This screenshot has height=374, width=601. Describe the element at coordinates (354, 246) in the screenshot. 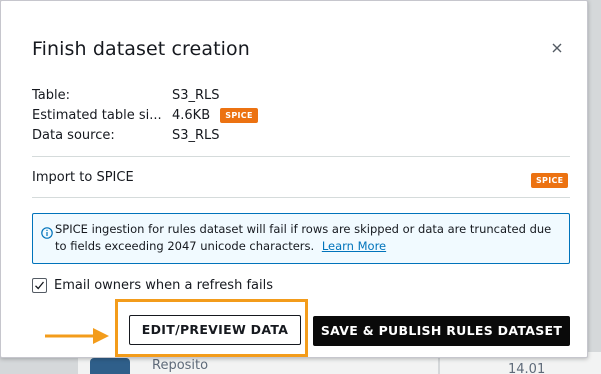

I see `learn-more-link: Learn More` at that location.